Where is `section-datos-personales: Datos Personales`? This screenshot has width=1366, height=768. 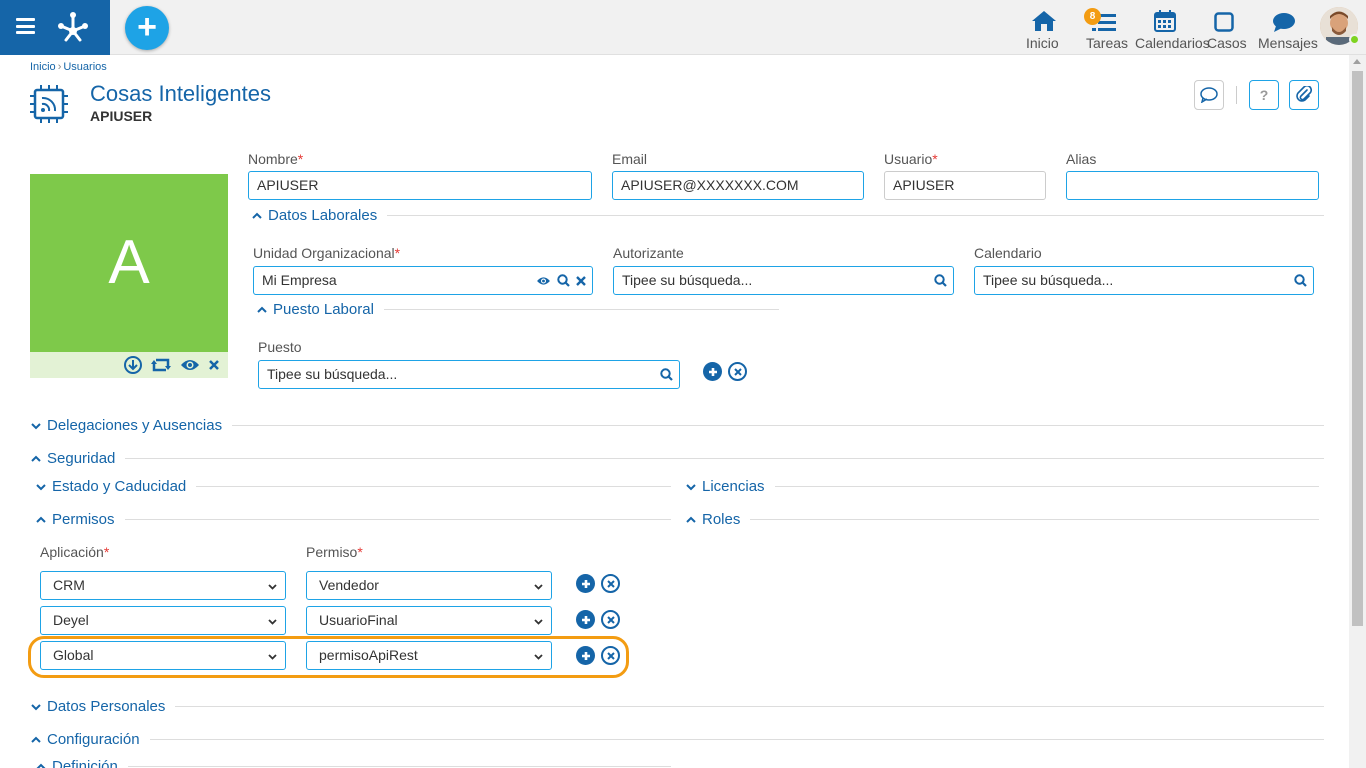
section-datos-personales: Datos Personales is located at coordinates (677, 706).